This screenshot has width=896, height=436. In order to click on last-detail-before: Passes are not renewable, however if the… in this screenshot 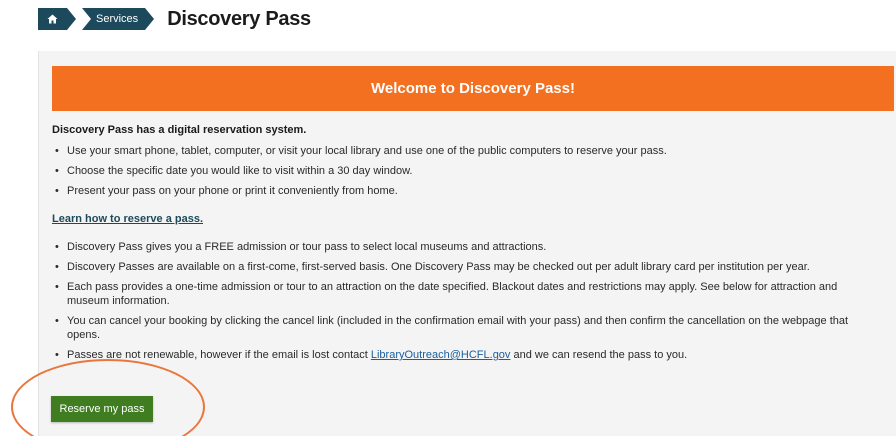, I will do `click(219, 355)`.